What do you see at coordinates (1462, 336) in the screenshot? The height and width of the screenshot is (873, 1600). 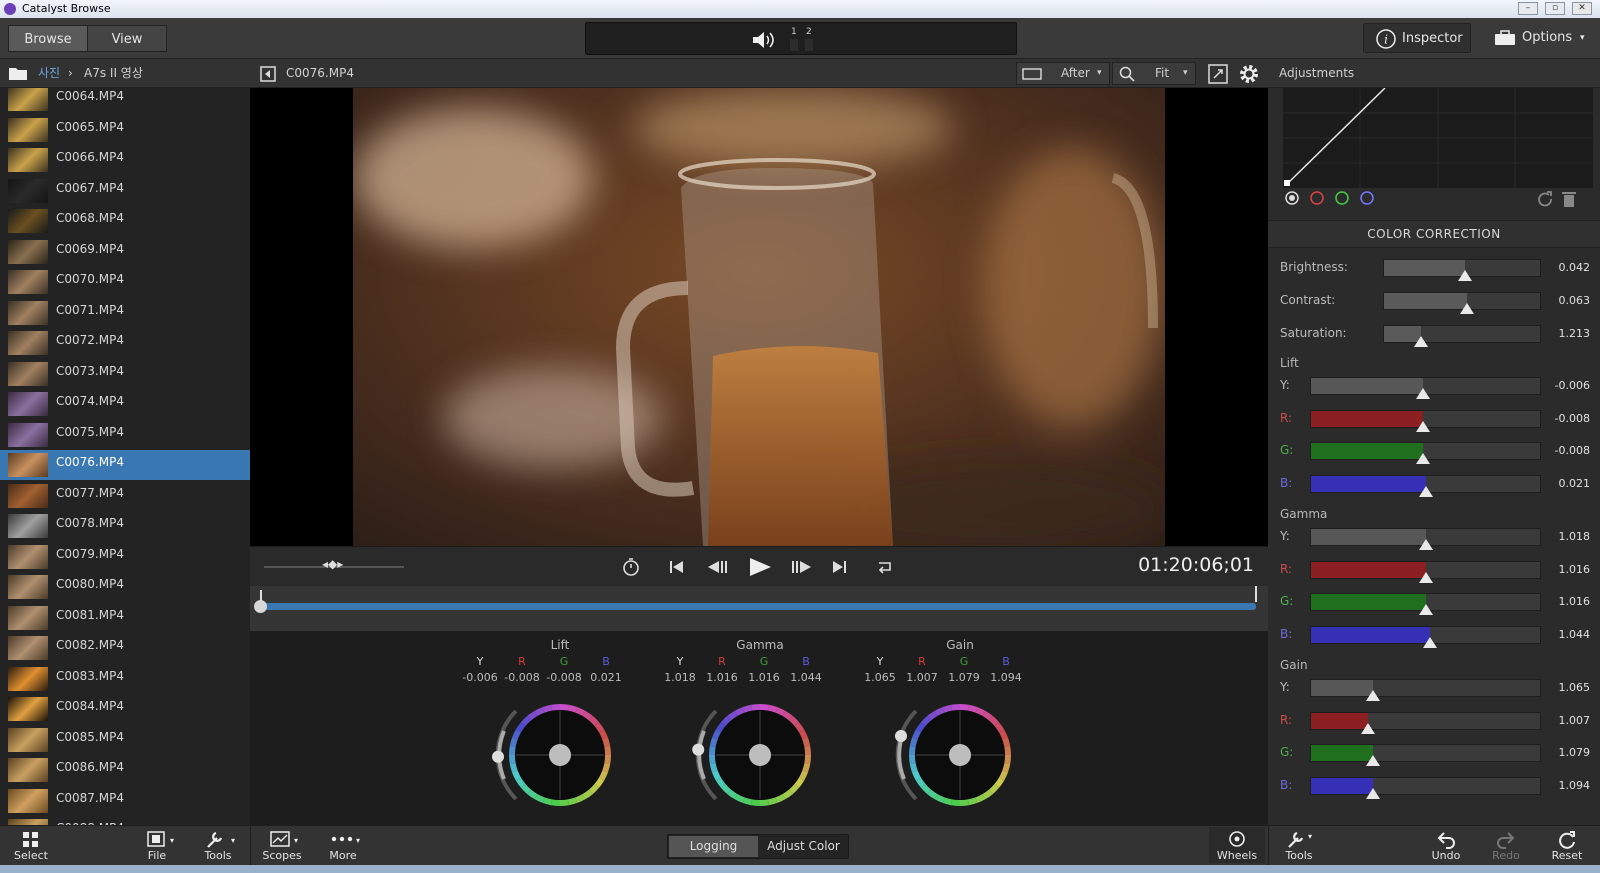 I see `saturation-slider` at bounding box center [1462, 336].